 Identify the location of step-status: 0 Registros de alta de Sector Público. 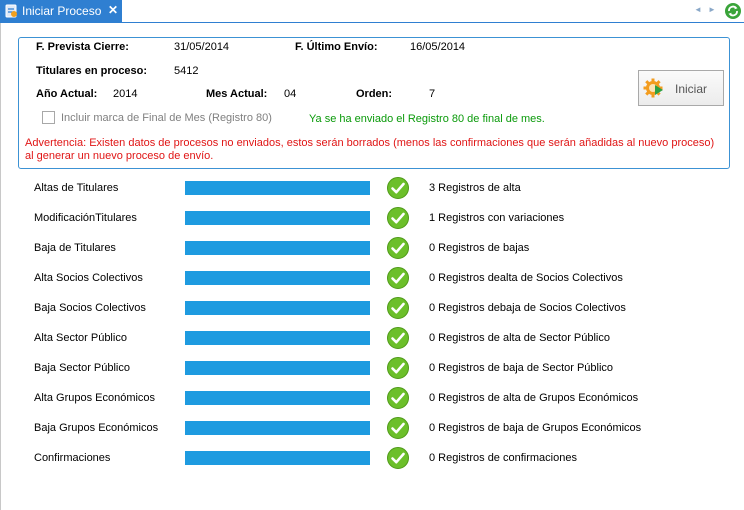
(519, 338).